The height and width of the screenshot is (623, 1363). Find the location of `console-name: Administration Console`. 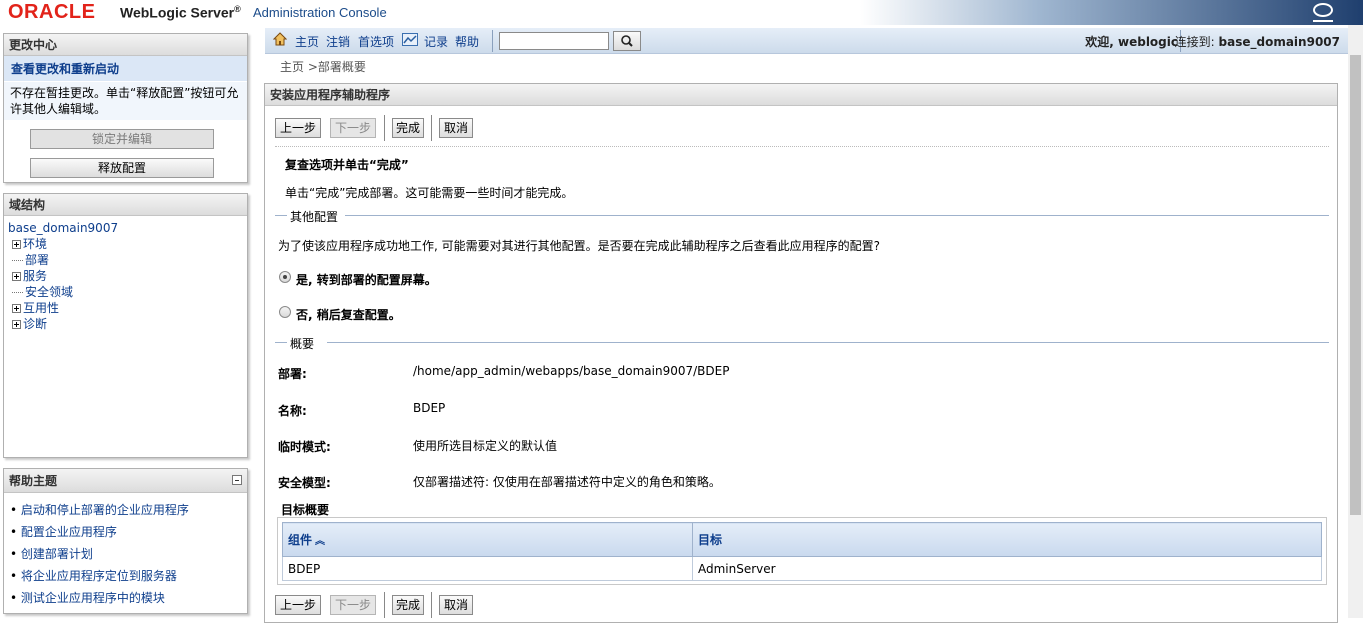

console-name: Administration Console is located at coordinates (320, 12).